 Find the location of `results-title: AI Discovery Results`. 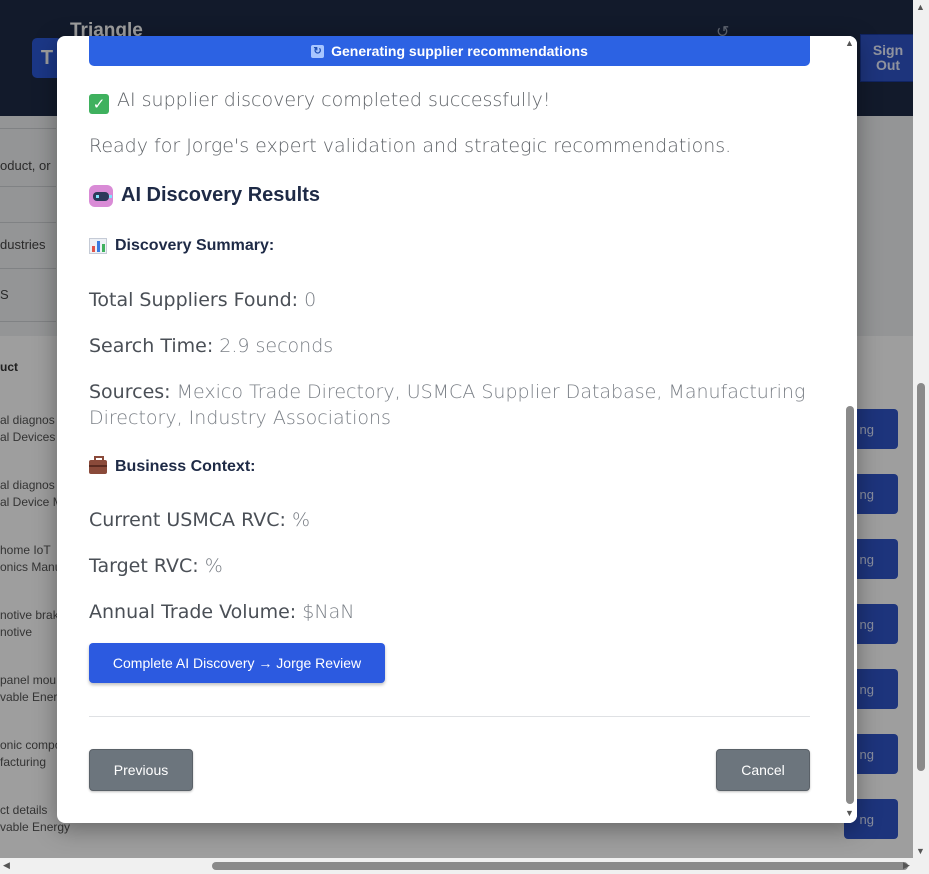

results-title: AI Discovery Results is located at coordinates (220, 195).